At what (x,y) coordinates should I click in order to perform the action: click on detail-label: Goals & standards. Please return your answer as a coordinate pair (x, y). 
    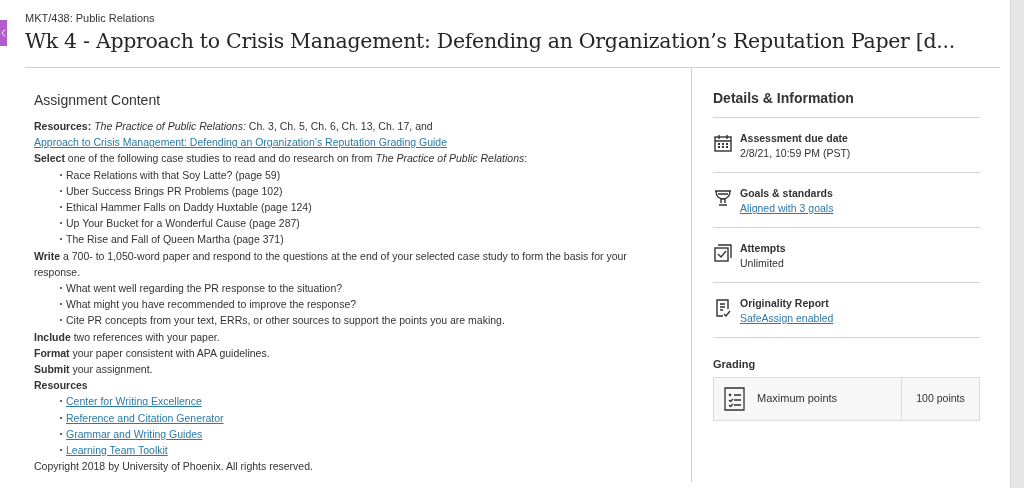
    Looking at the image, I should click on (787, 193).